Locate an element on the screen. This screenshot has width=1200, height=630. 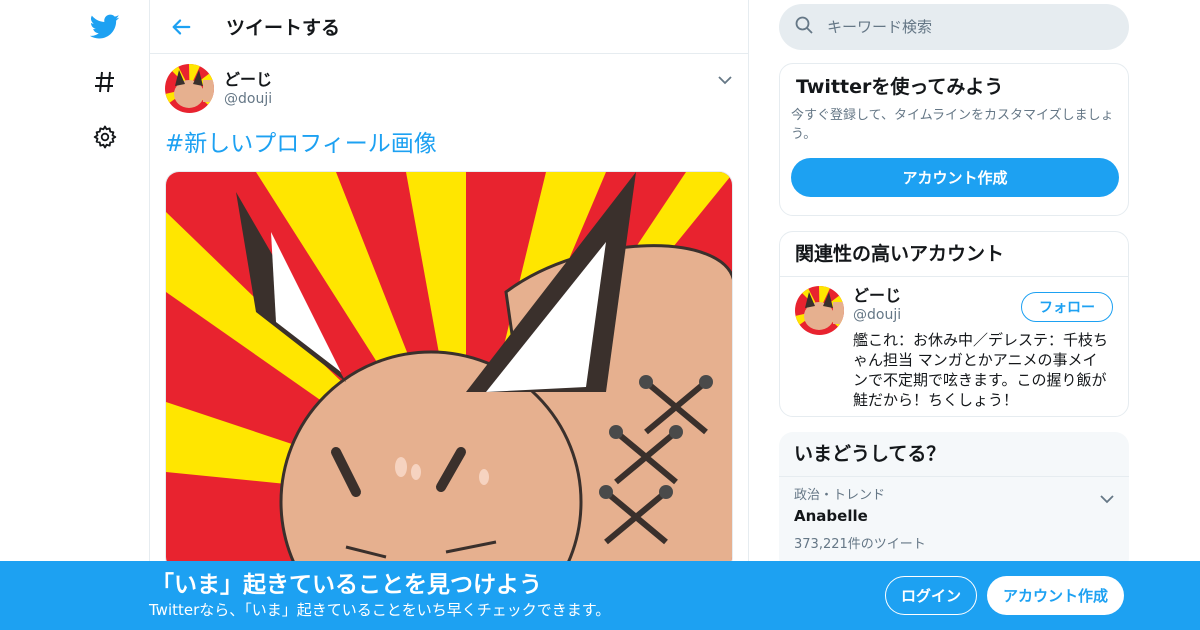
related-accounts-header: 関連性の高いアカウント is located at coordinates (954, 254).